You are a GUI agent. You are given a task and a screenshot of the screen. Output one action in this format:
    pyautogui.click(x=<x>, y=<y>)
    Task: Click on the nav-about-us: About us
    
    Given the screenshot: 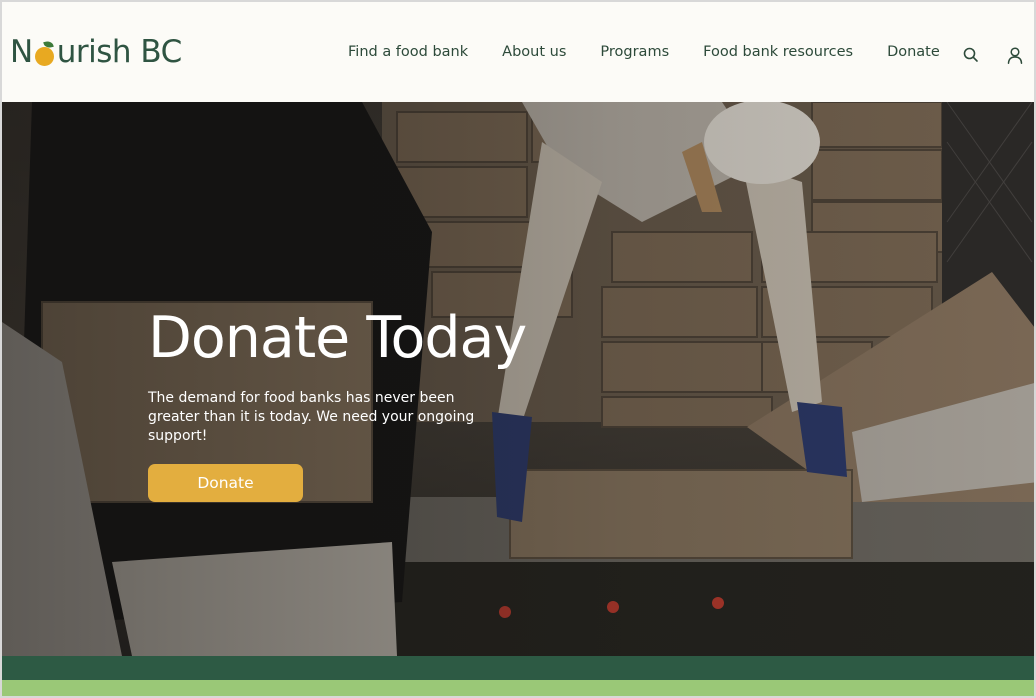 What is the action you would take?
    pyautogui.click(x=534, y=52)
    